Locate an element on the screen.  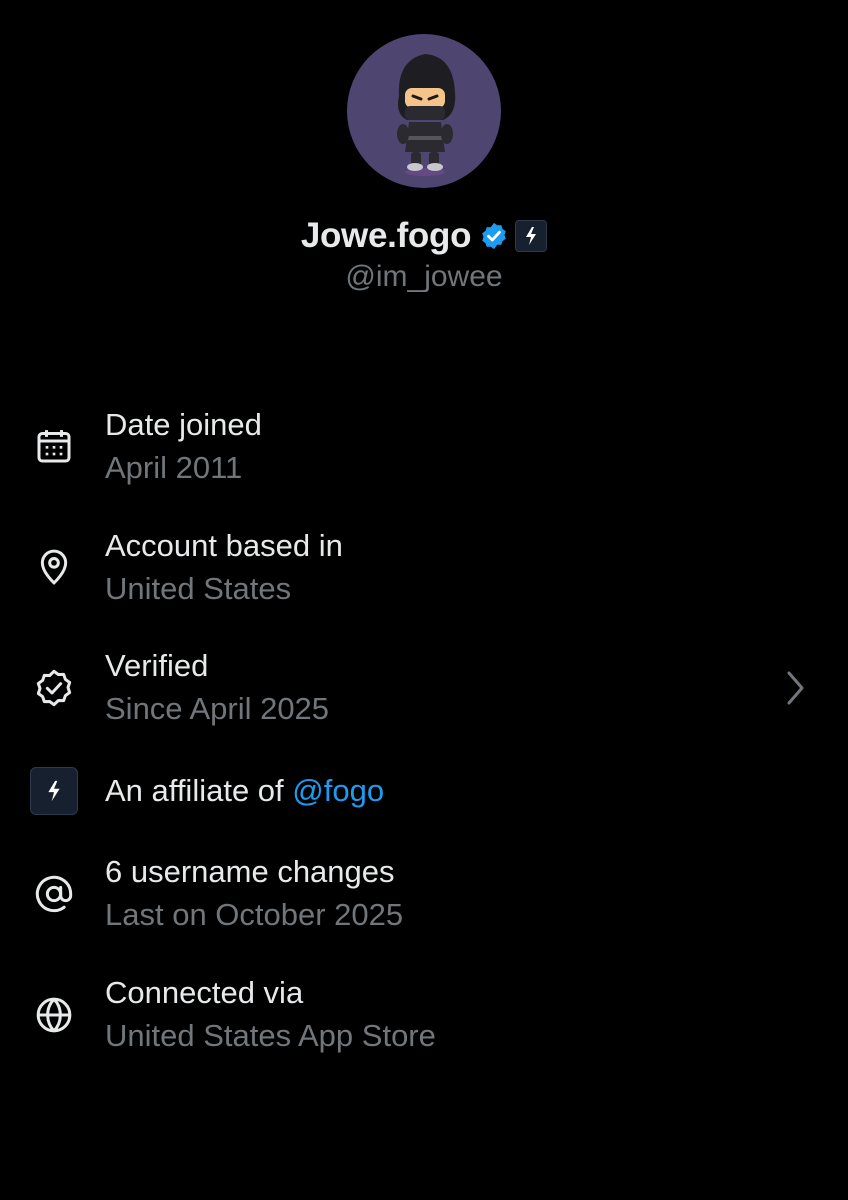
affiliate-prefix: An affiliate of is located at coordinates (199, 790).